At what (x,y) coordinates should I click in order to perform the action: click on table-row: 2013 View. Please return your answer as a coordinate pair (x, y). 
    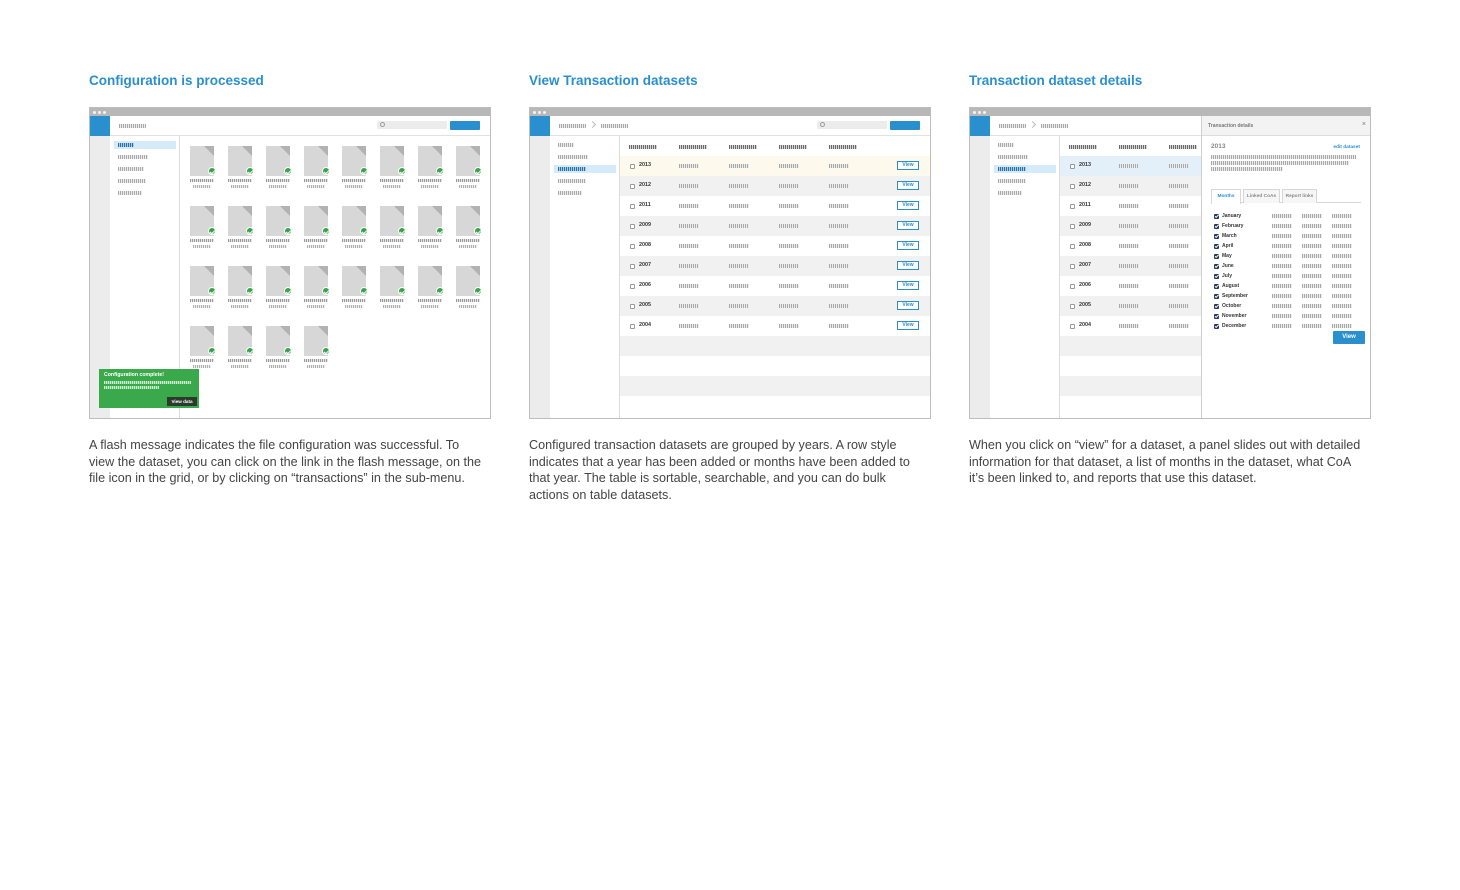
    Looking at the image, I should click on (775, 166).